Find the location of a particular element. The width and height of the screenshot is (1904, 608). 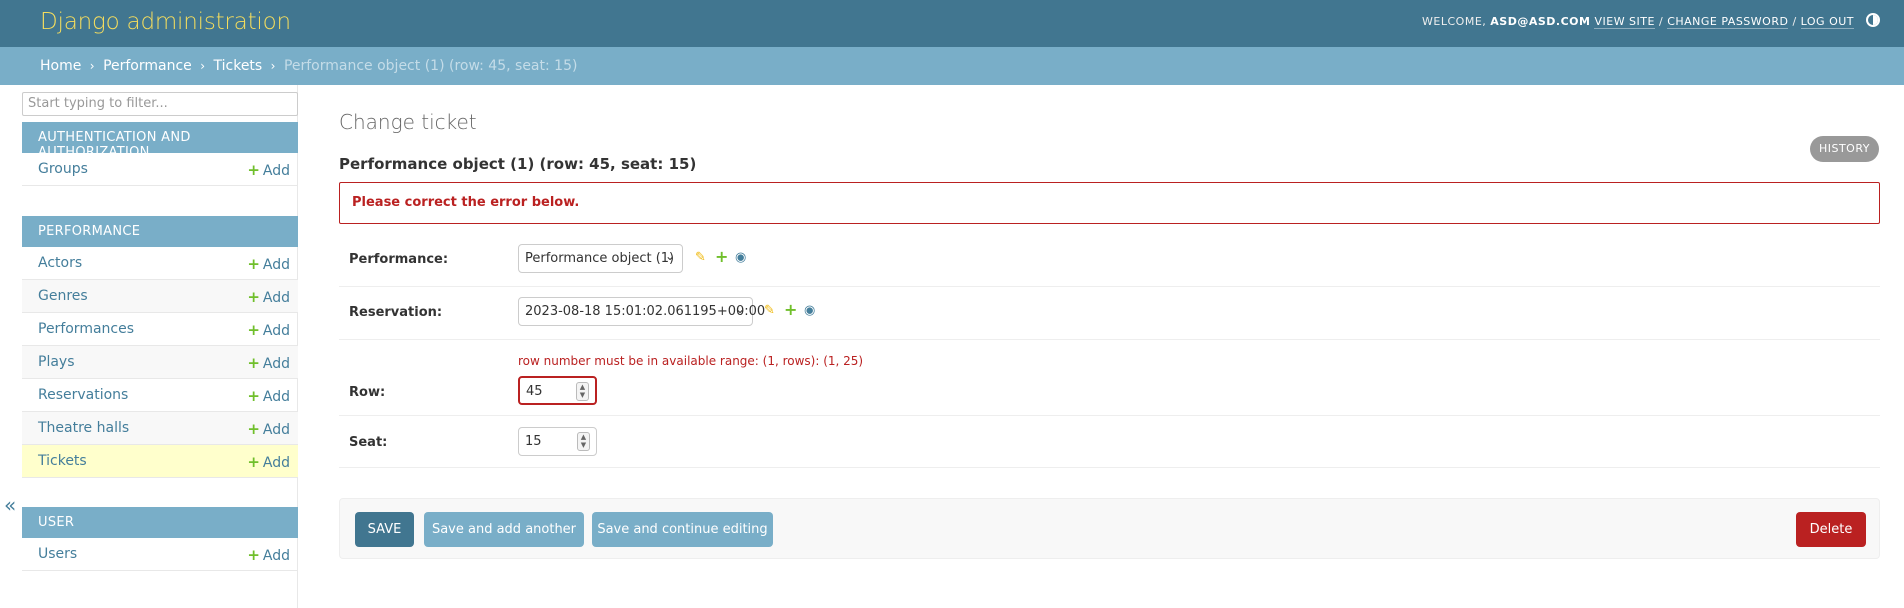

seat-label: Seat: is located at coordinates (368, 442).